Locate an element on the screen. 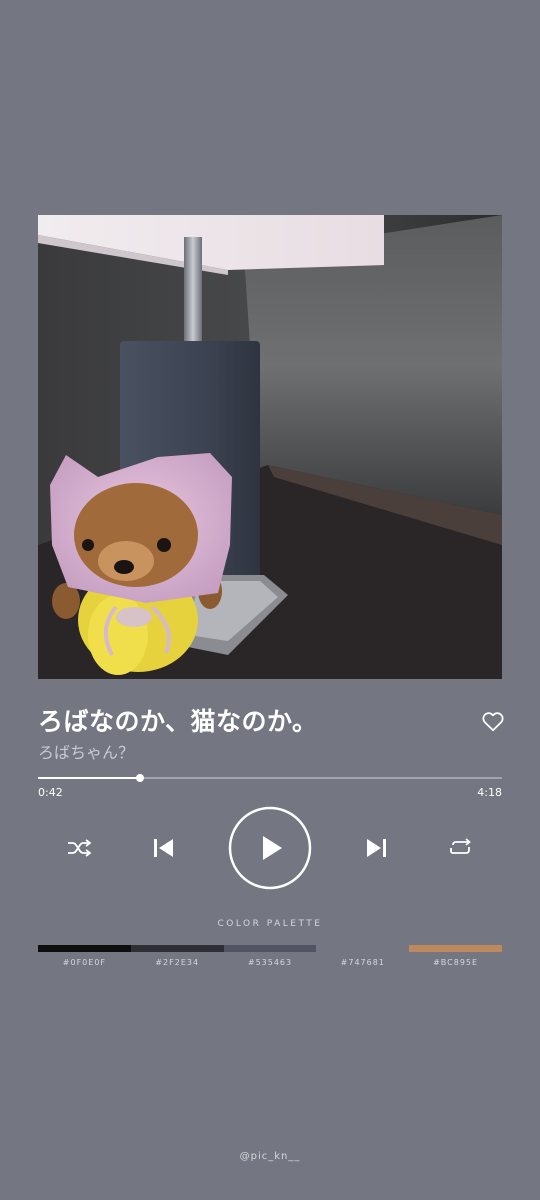 The image size is (540, 1200). heart-outline-icon is located at coordinates (493, 722).